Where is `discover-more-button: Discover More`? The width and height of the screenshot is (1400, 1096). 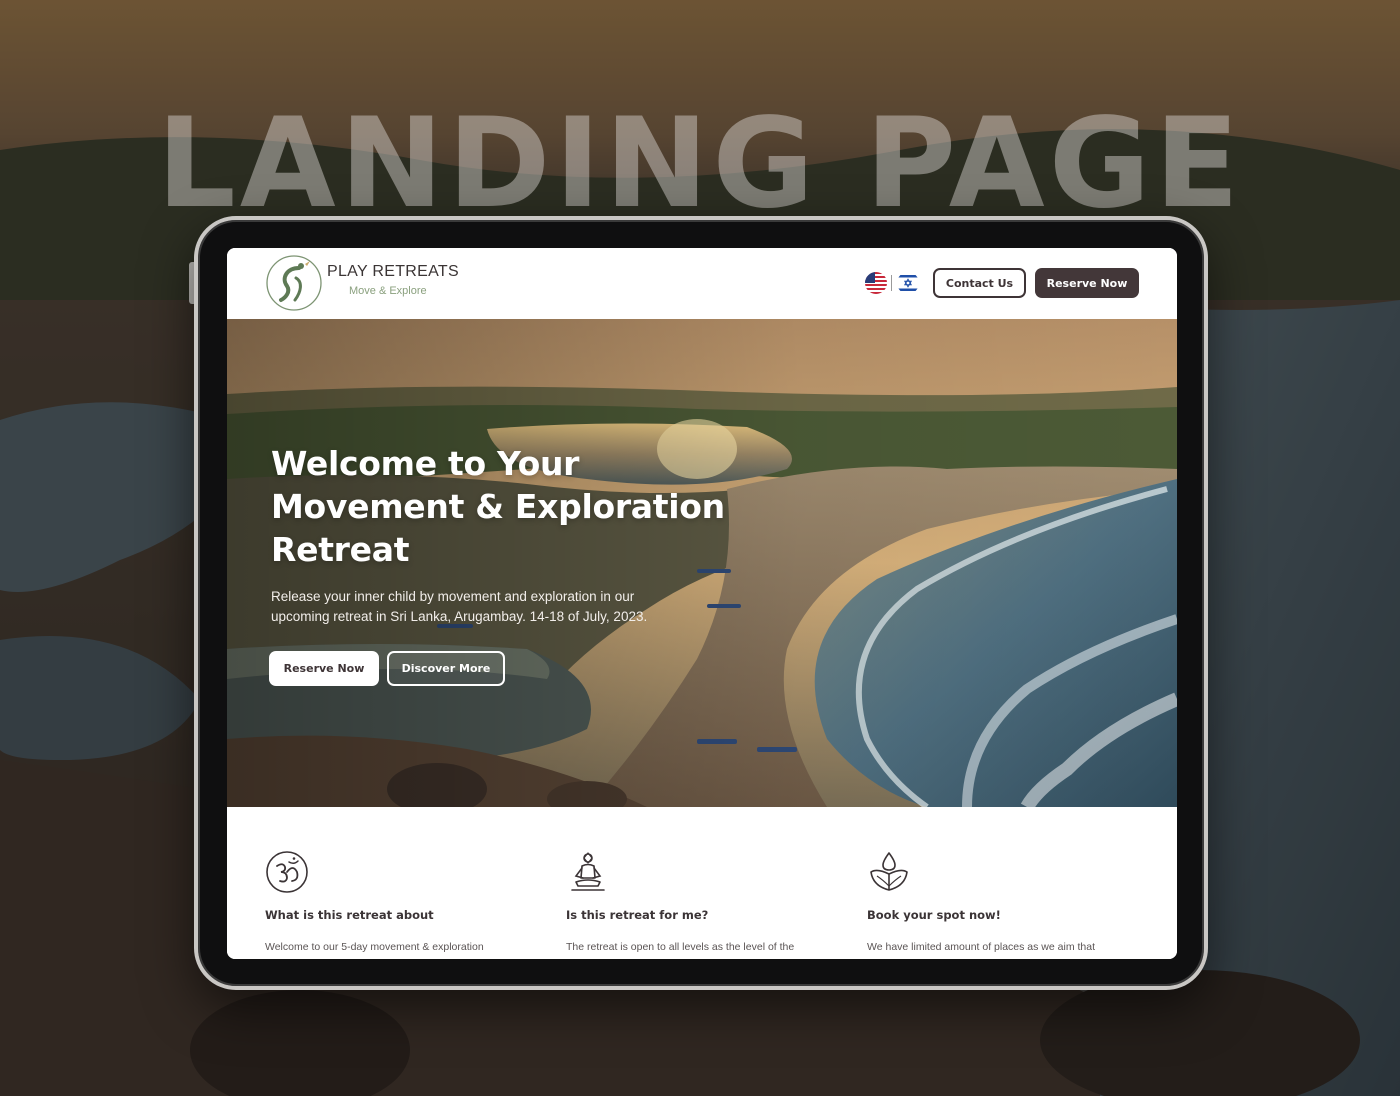
discover-more-button: Discover More is located at coordinates (446, 668).